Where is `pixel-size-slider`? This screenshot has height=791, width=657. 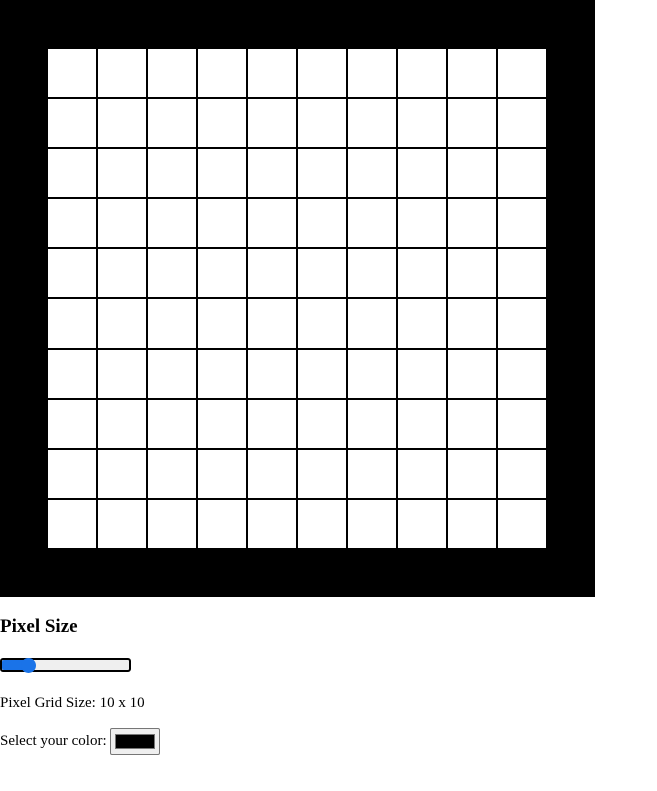 pixel-size-slider is located at coordinates (65, 665).